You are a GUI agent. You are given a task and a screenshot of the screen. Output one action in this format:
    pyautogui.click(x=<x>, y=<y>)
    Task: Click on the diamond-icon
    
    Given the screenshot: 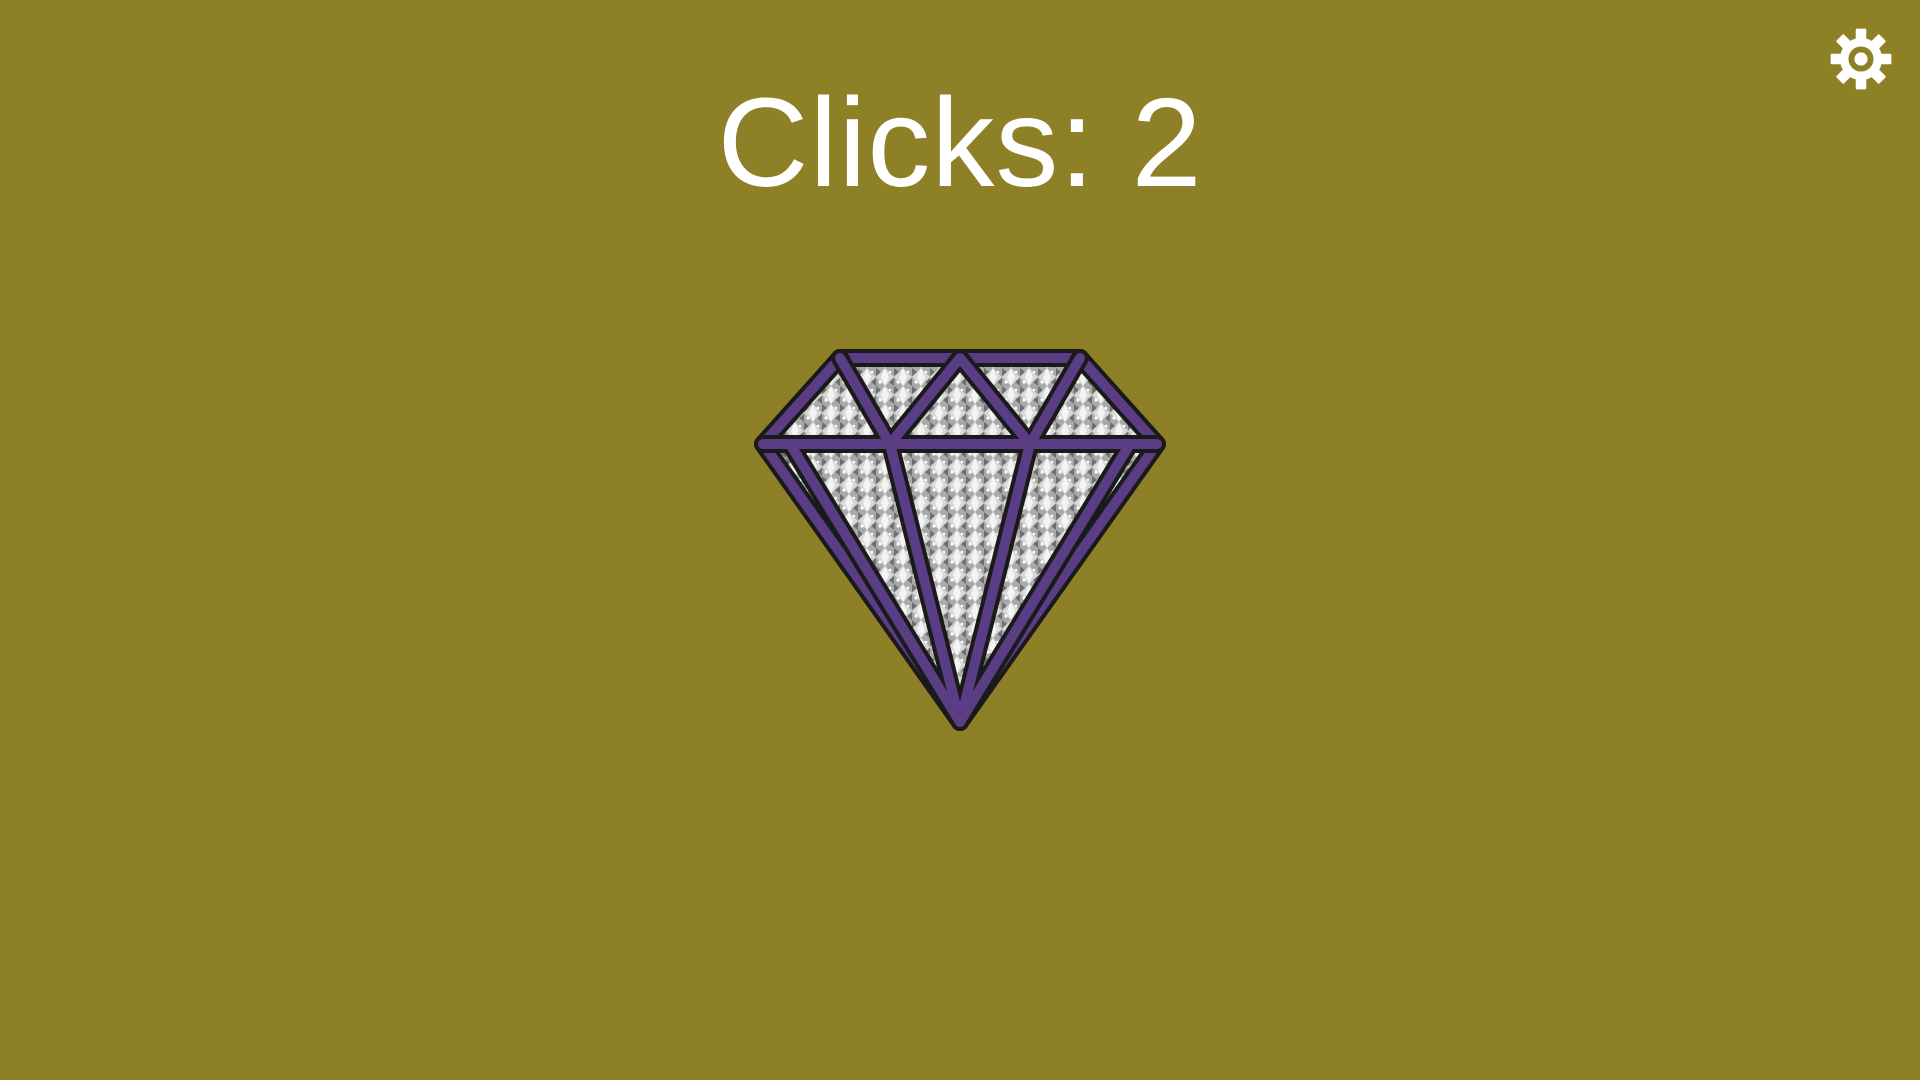 What is the action you would take?
    pyautogui.click(x=960, y=540)
    